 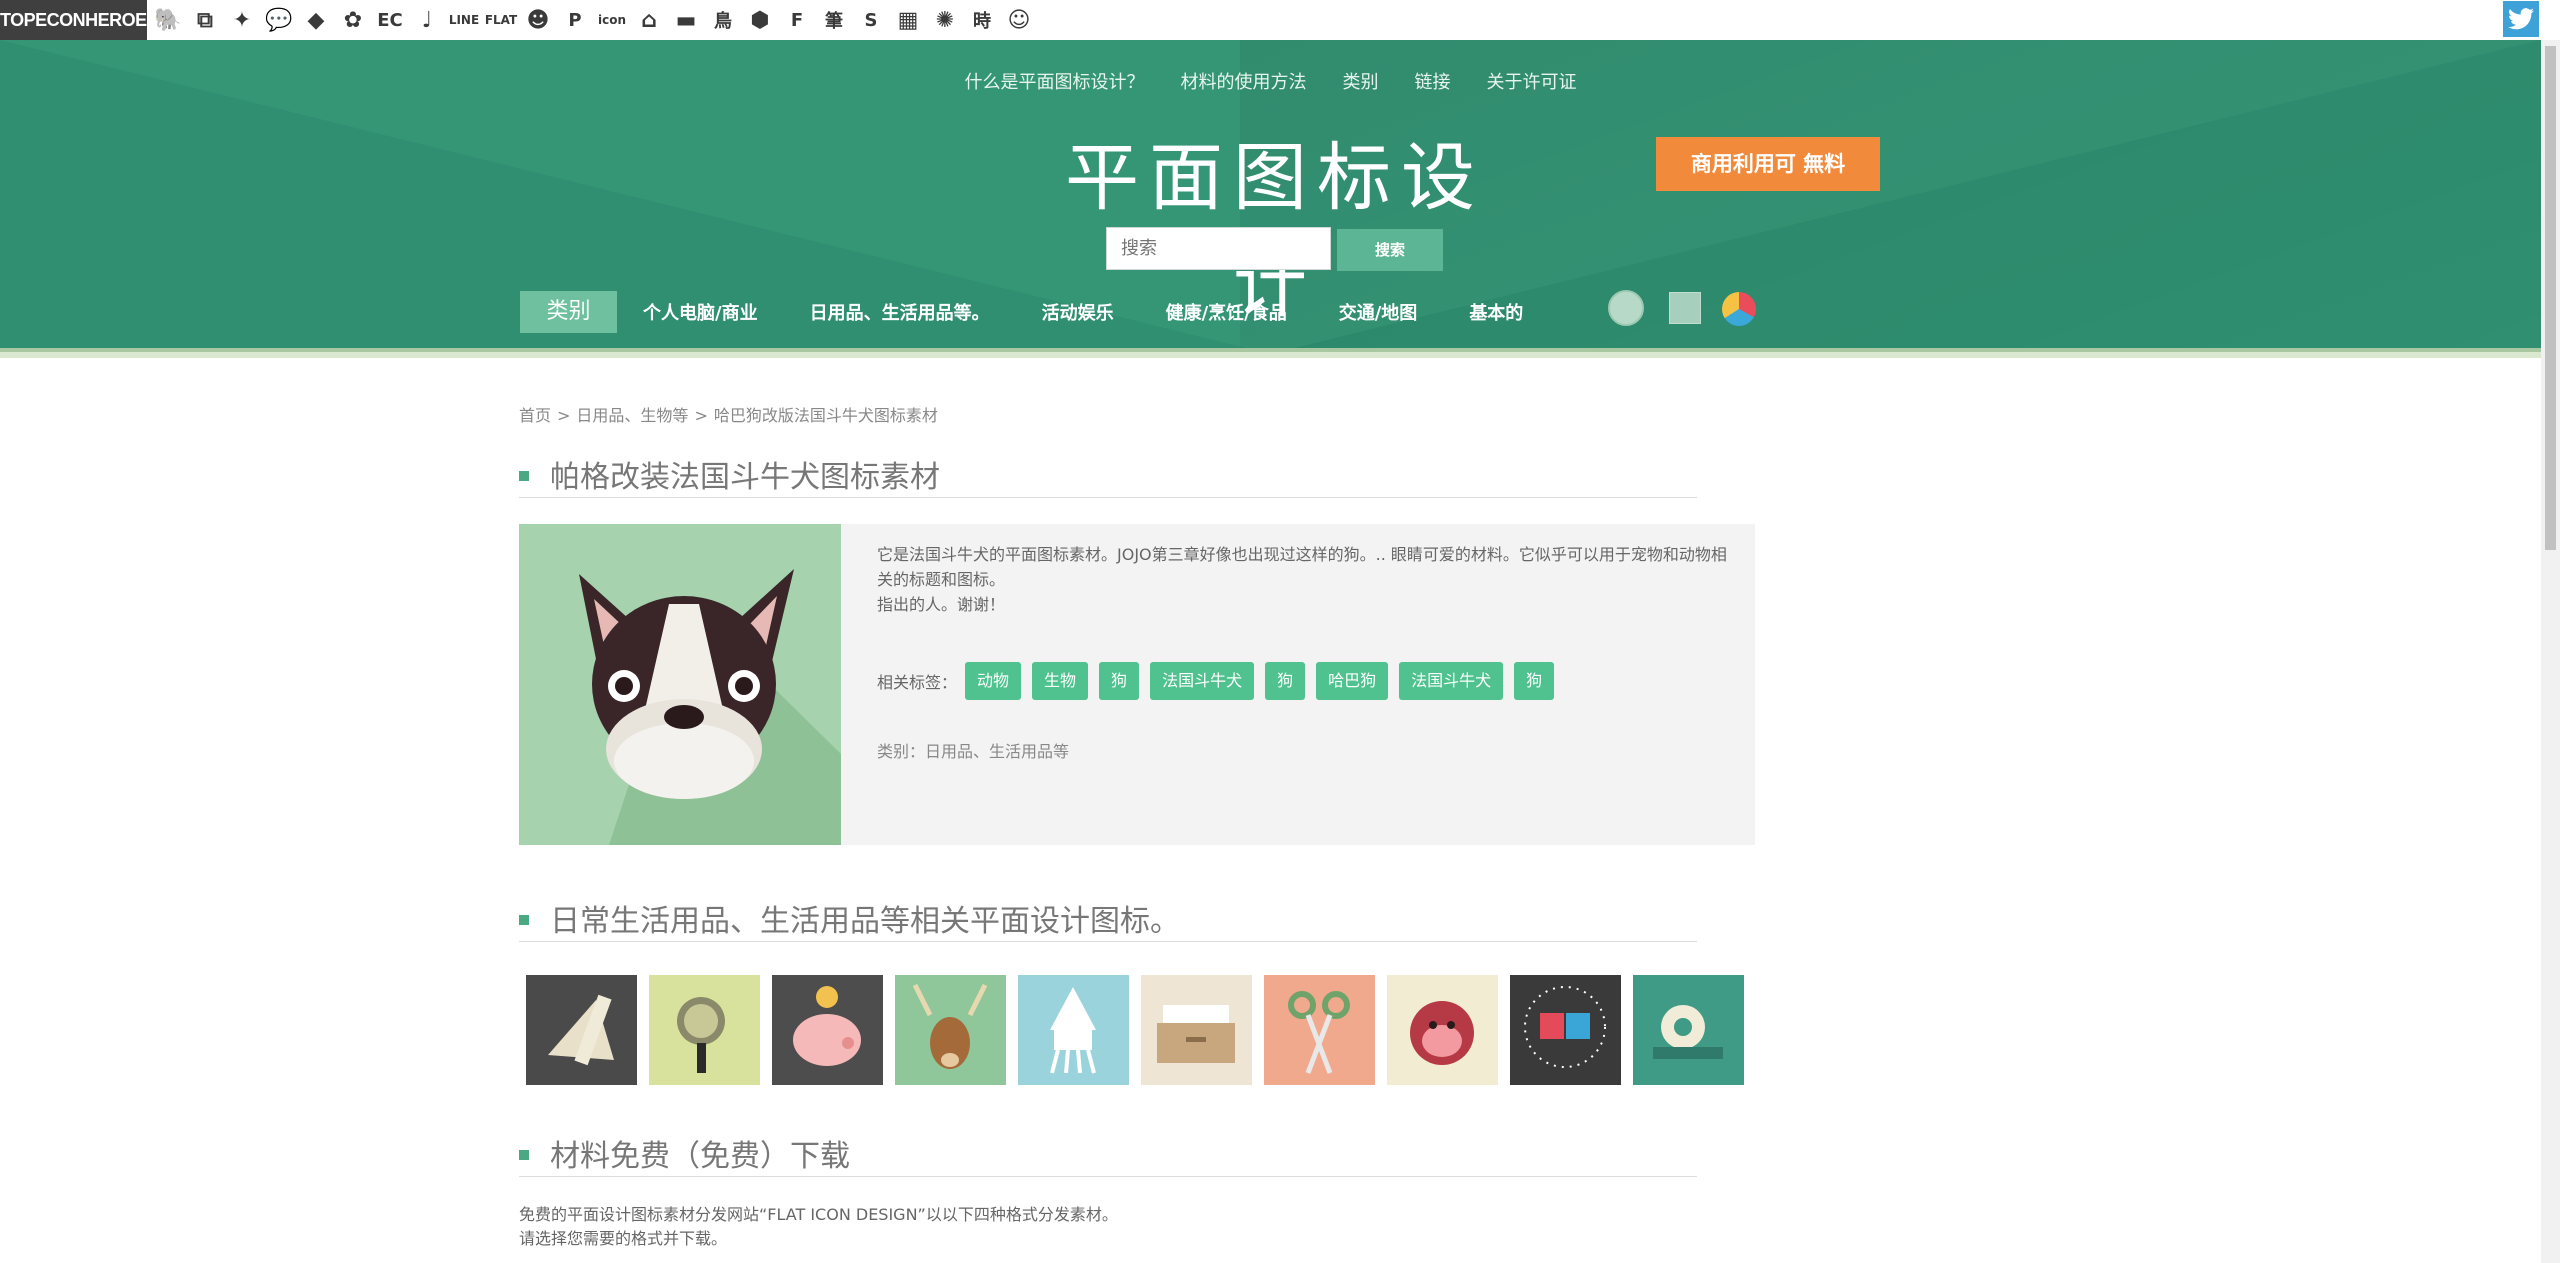 I want to click on icon-text-icon: icon, so click(x=612, y=20).